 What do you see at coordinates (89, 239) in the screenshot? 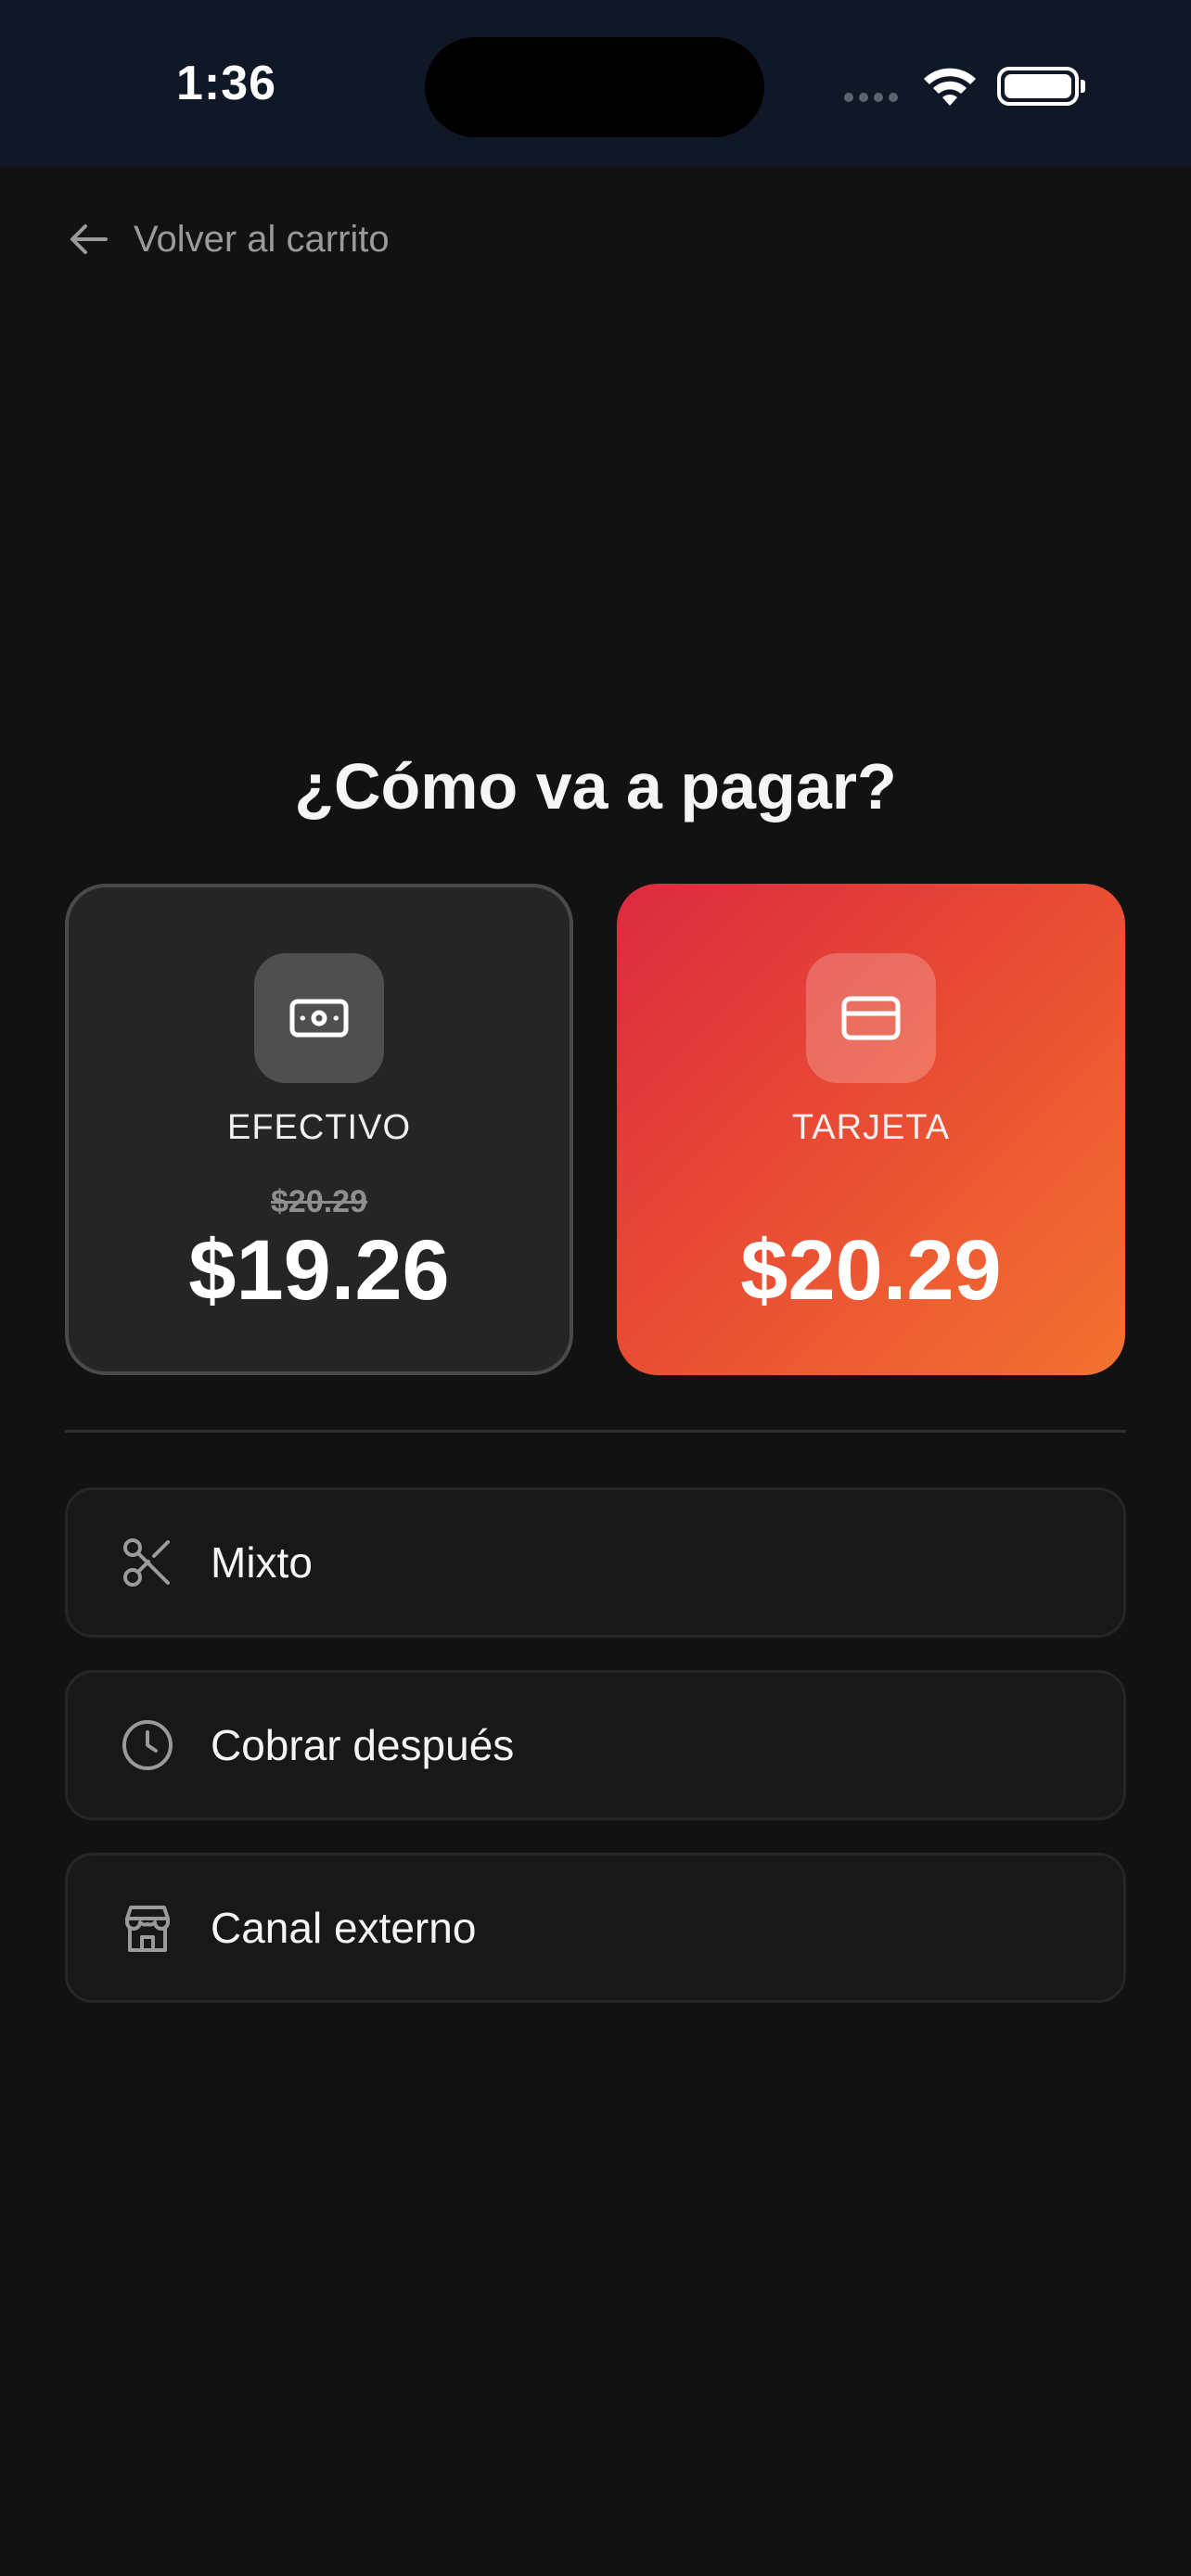
I see `arrow-left-icon` at bounding box center [89, 239].